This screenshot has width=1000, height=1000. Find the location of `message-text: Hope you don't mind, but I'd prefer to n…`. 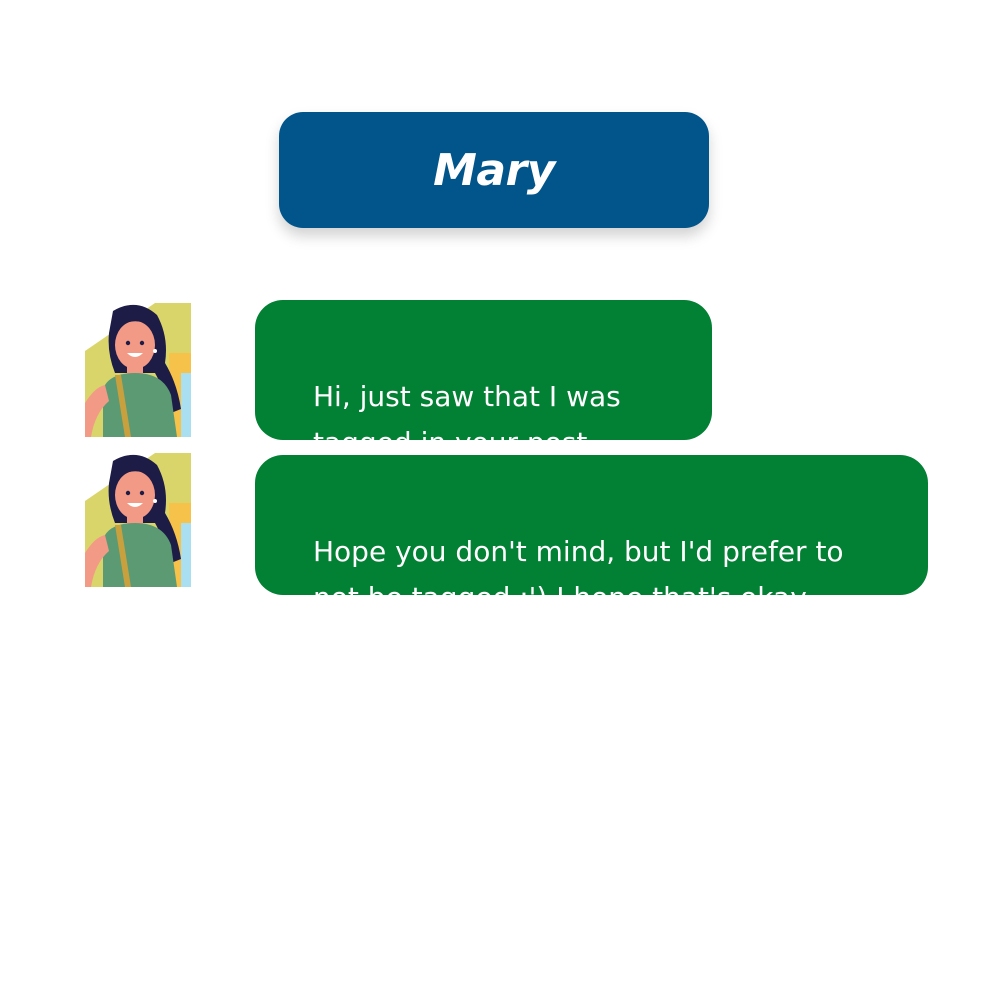

message-text: Hope you don't mind, but I'd prefer to n… is located at coordinates (578, 574).